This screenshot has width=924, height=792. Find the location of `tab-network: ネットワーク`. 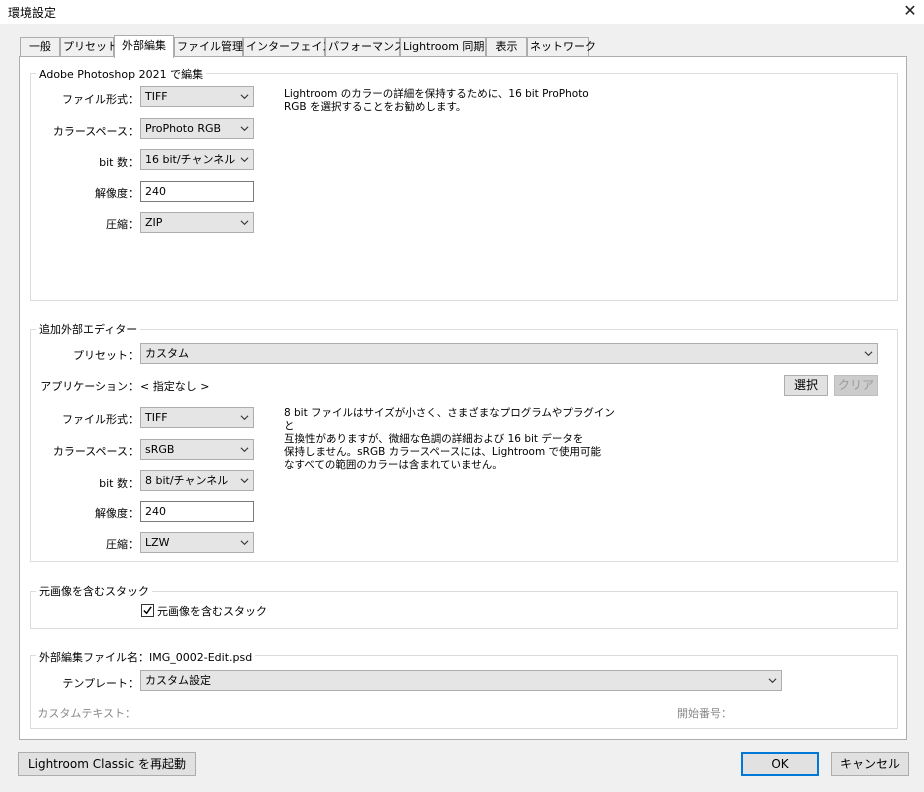

tab-network: ネットワーク is located at coordinates (561, 47).